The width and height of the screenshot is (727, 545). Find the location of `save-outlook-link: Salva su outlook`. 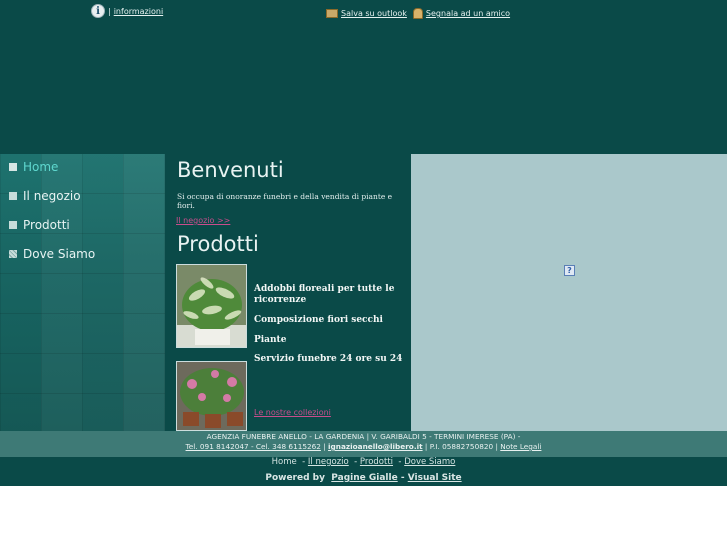

save-outlook-link: Salva su outlook is located at coordinates (366, 13).